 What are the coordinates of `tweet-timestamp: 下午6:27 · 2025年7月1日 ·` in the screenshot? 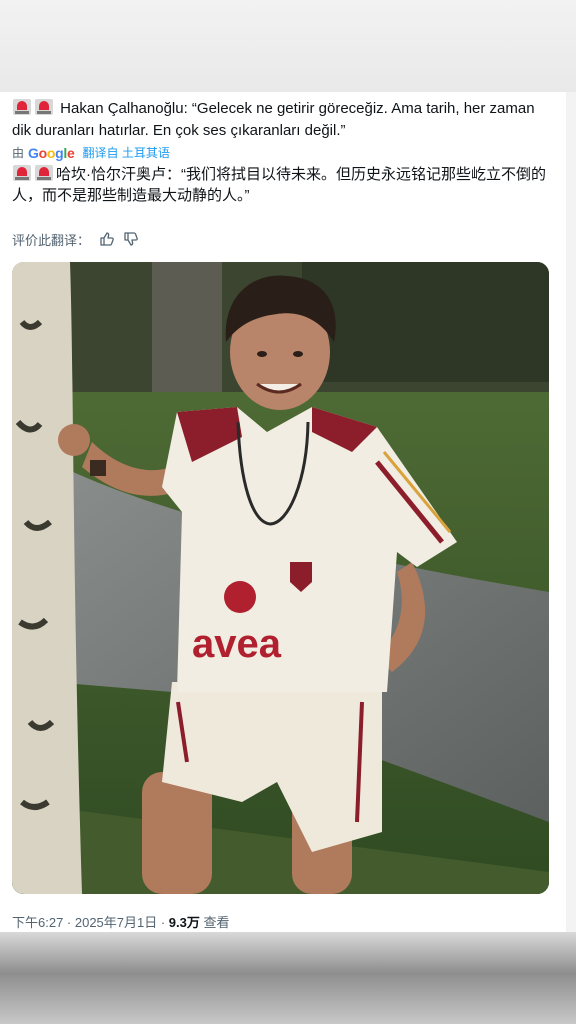 It's located at (90, 922).